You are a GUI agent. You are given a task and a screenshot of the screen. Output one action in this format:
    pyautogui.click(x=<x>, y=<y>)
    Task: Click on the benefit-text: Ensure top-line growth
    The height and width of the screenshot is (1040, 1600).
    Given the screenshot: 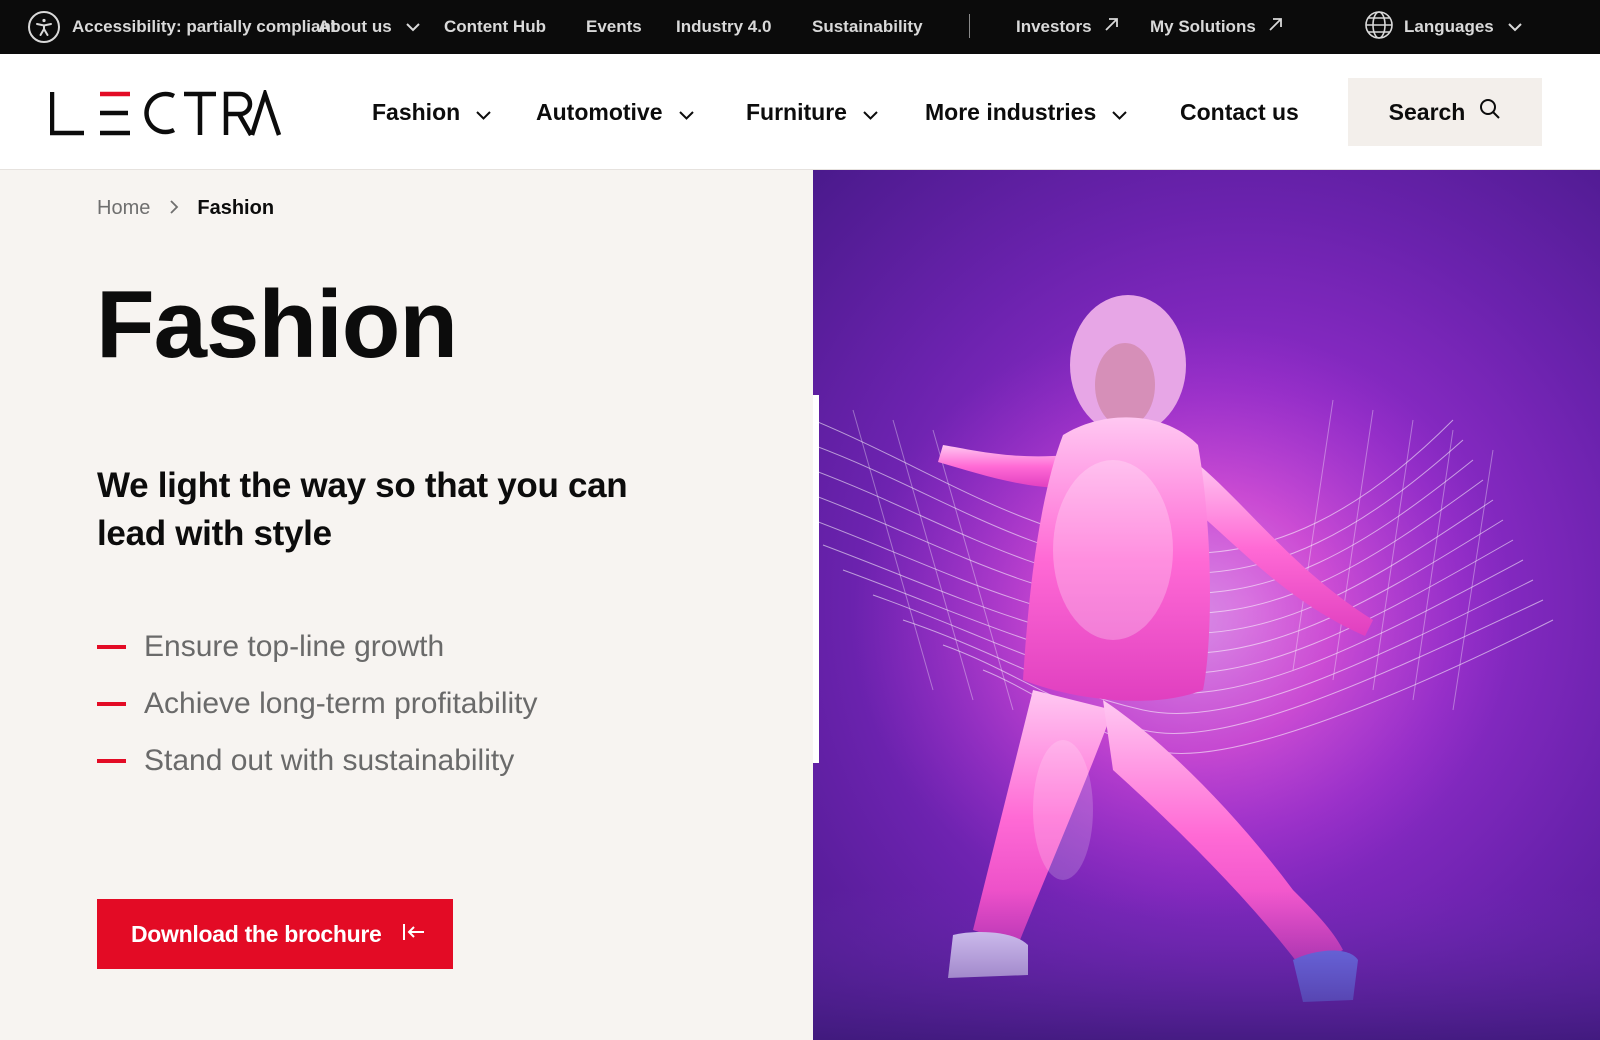 What is the action you would take?
    pyautogui.click(x=294, y=646)
    